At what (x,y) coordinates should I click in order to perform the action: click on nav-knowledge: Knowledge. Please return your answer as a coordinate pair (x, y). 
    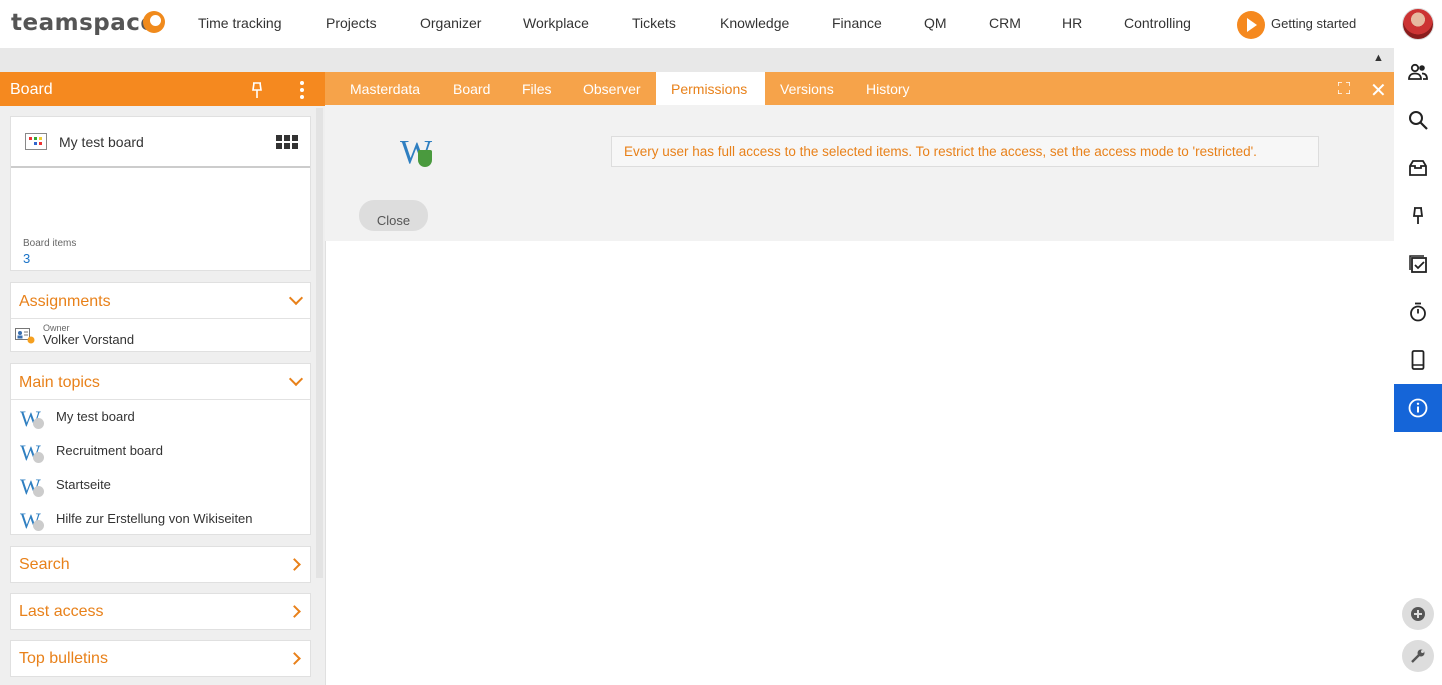
    Looking at the image, I should click on (754, 23).